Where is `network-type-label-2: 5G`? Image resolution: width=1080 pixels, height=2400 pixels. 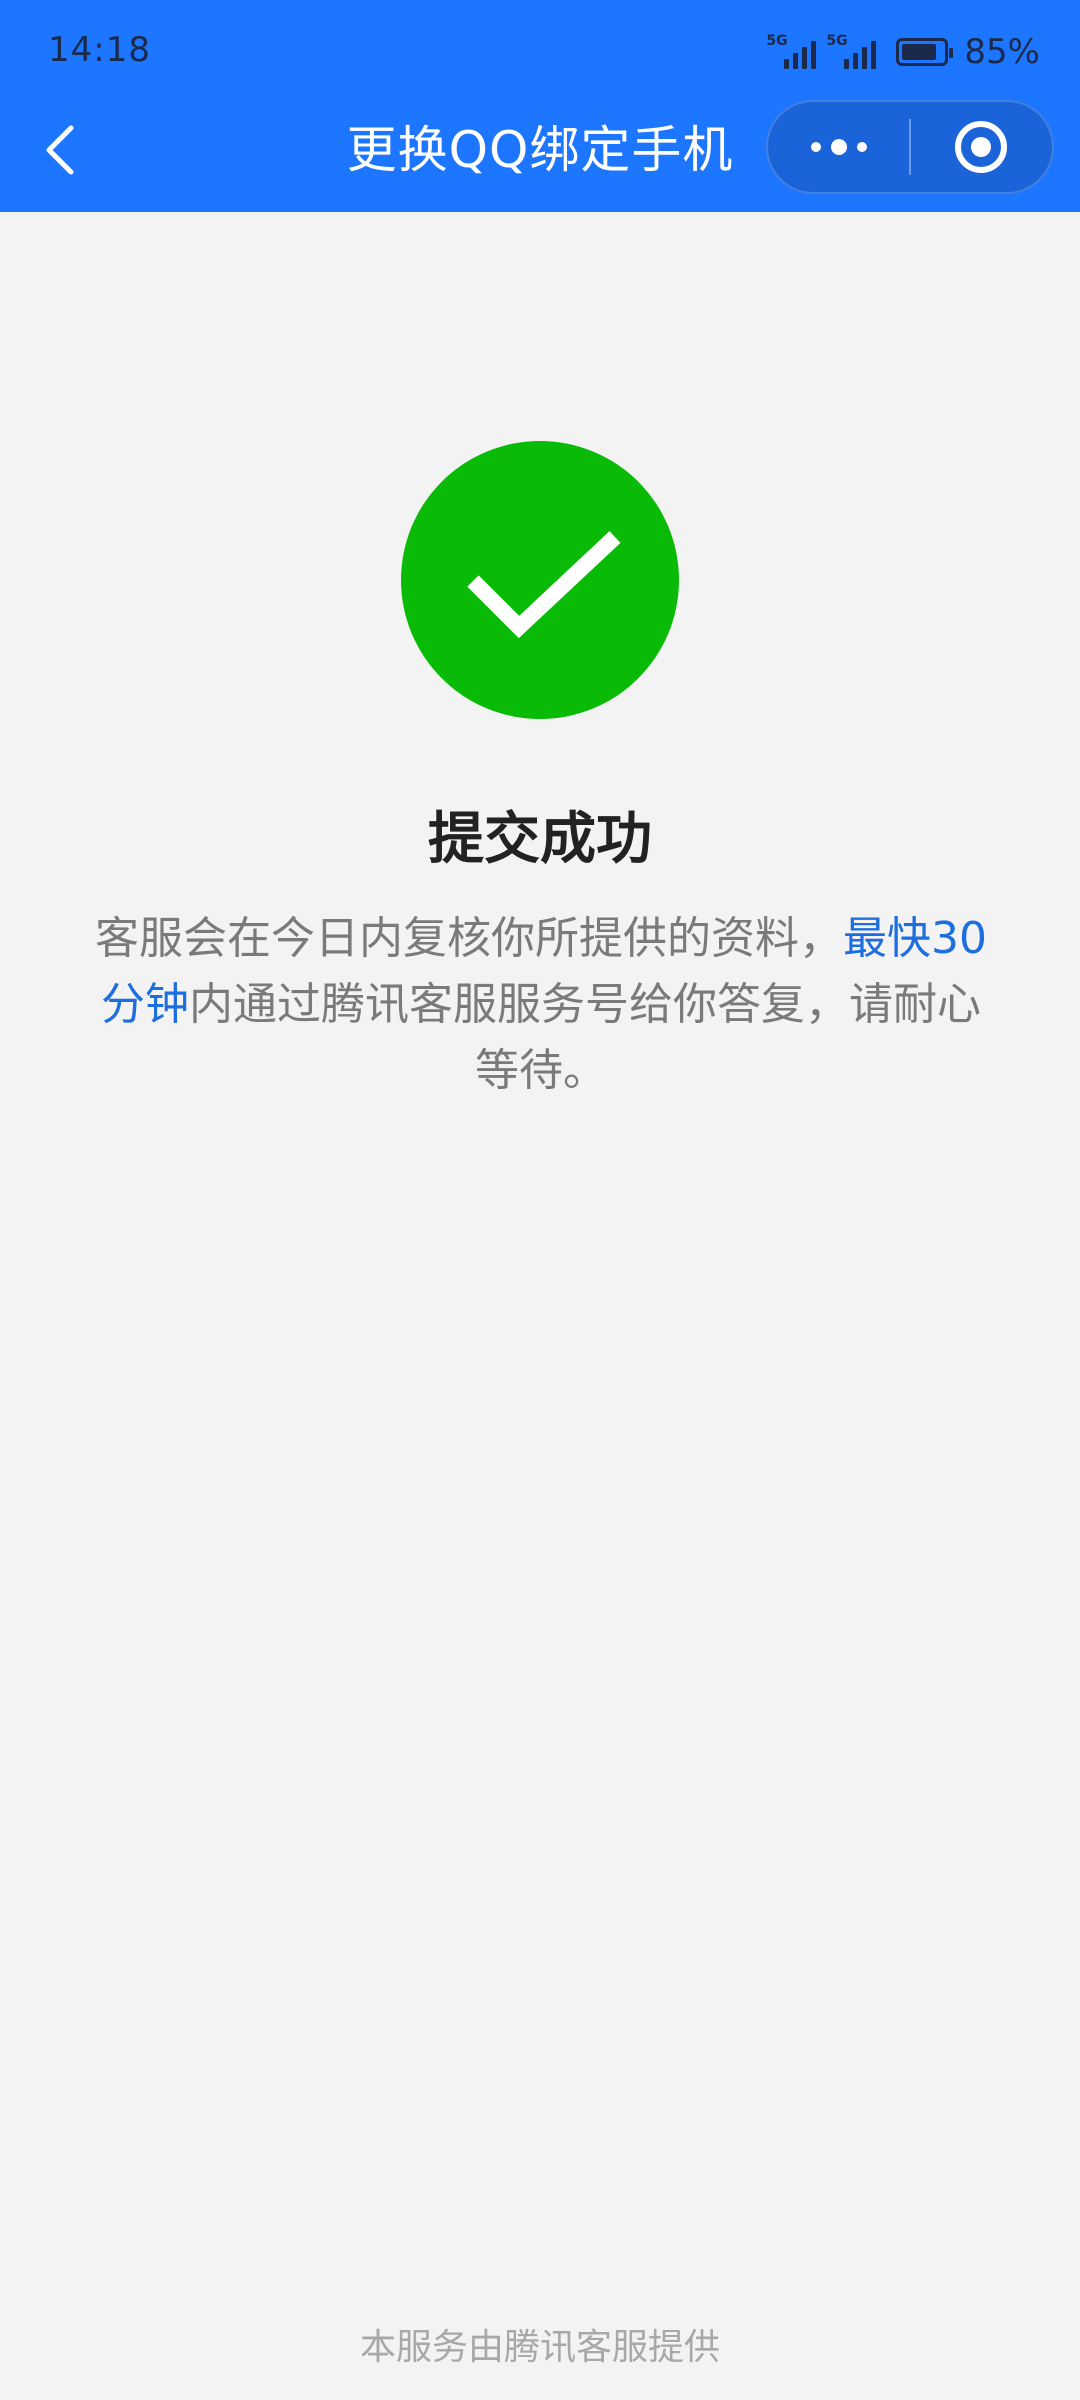
network-type-label-2: 5G is located at coordinates (837, 41).